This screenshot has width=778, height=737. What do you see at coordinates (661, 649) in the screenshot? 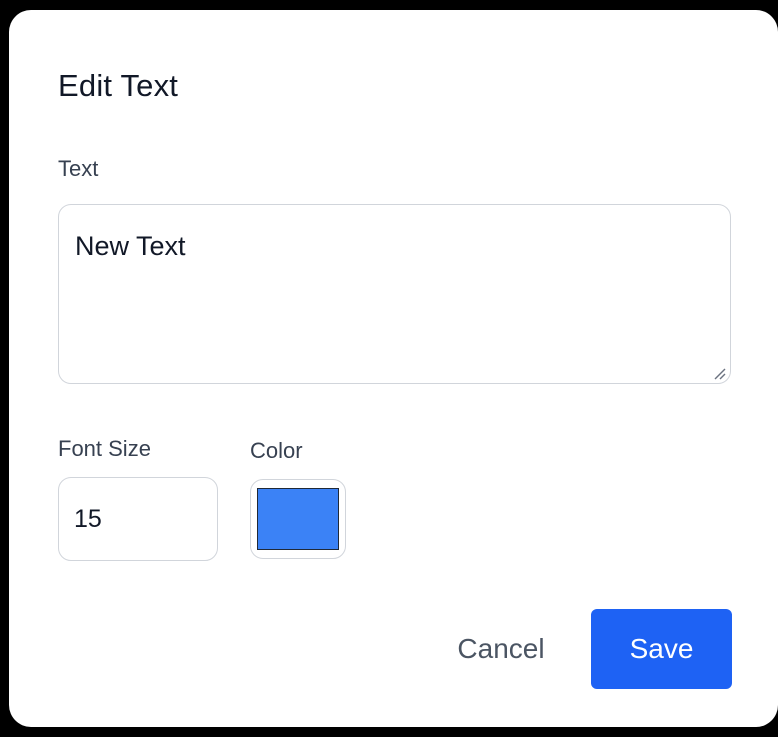
I see `save-button: Save` at bounding box center [661, 649].